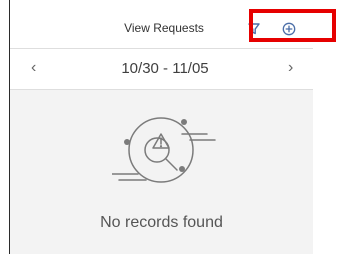  What do you see at coordinates (184, 122) in the screenshot?
I see `illustration-dot-top` at bounding box center [184, 122].